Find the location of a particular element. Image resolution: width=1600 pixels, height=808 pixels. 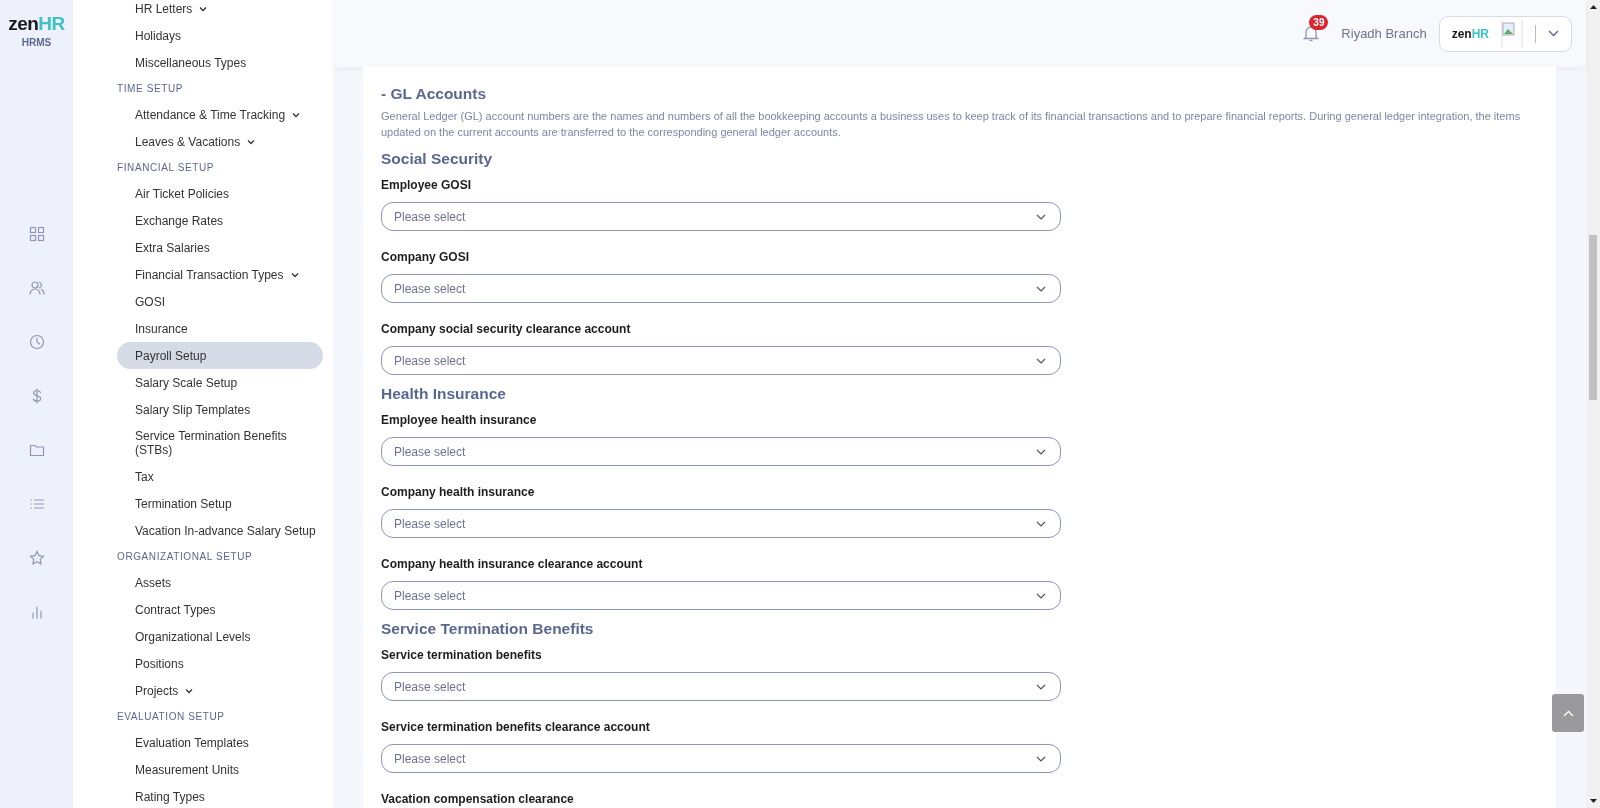

sidebar-item: Organizational Levels is located at coordinates (220, 636).